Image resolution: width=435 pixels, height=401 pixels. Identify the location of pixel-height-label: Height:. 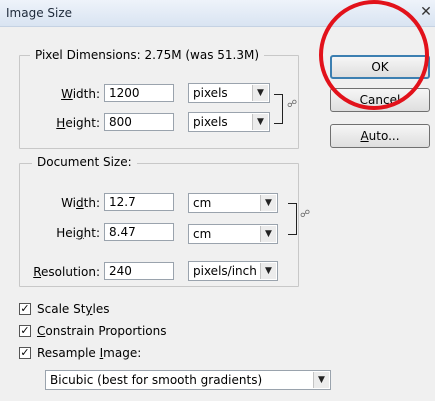
(78, 123).